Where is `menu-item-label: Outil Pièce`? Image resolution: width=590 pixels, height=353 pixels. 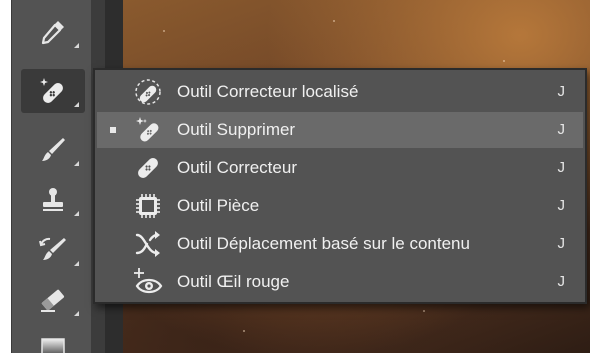 menu-item-label: Outil Pièce is located at coordinates (218, 205).